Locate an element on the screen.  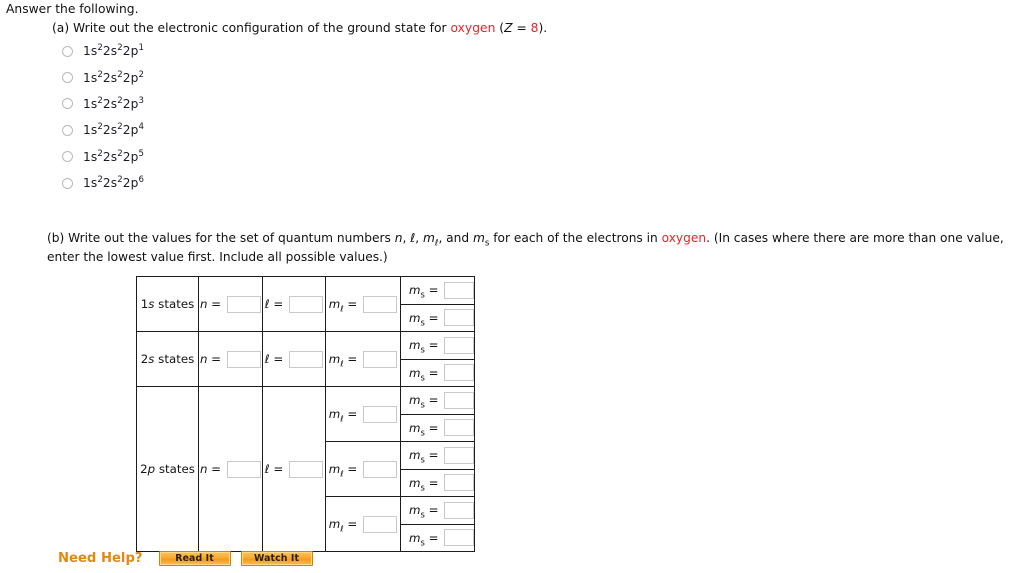
state-label: 2p states is located at coordinates (167, 469).